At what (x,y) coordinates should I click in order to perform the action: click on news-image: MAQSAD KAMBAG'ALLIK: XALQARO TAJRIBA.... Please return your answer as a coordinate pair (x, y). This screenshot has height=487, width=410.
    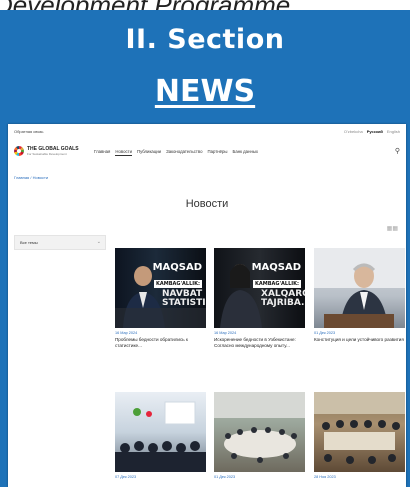
    Looking at the image, I should click on (259, 288).